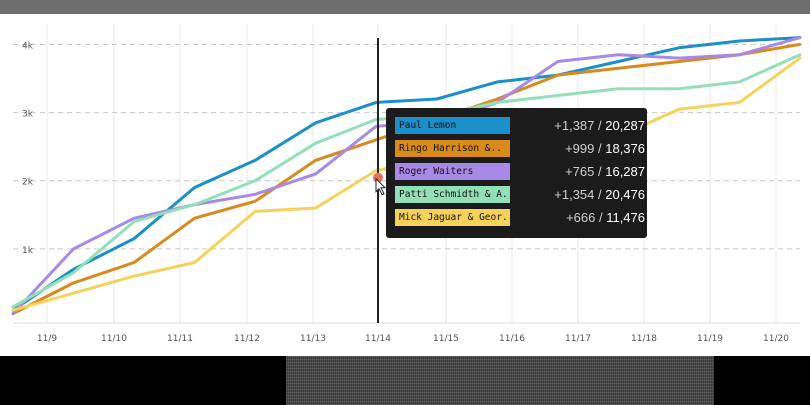 Image resolution: width=810 pixels, height=405 pixels. What do you see at coordinates (574, 125) in the screenshot?
I see `tooltip-delta: +1,387` at bounding box center [574, 125].